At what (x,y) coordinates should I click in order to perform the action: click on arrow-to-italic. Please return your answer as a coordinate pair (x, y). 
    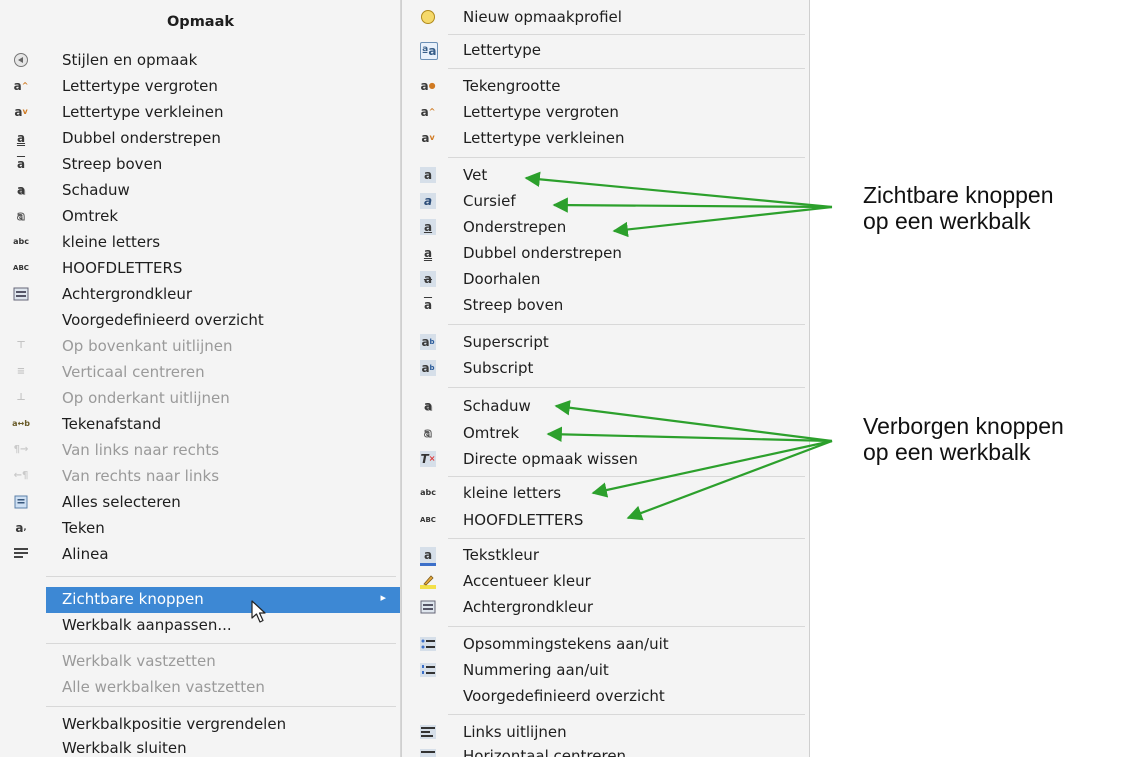
    Looking at the image, I should click on (692, 205).